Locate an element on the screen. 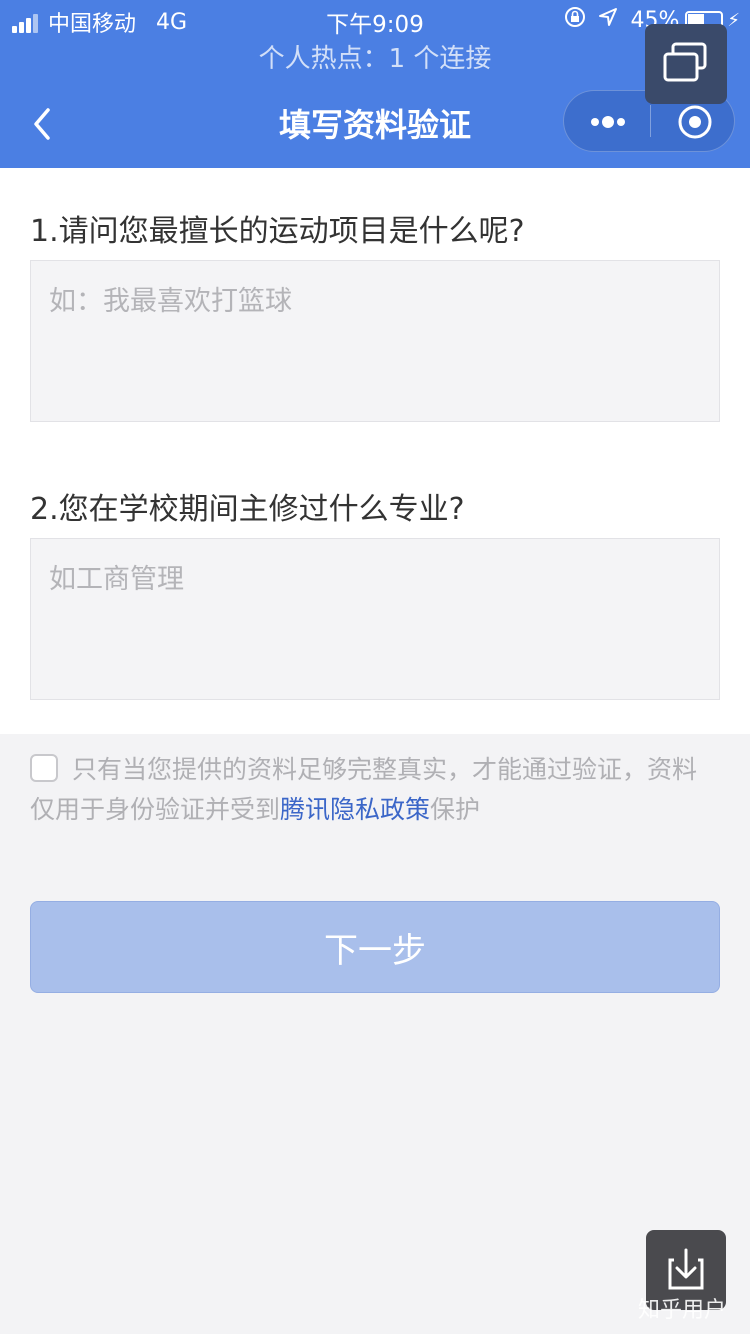  more-dots-icon is located at coordinates (608, 122).